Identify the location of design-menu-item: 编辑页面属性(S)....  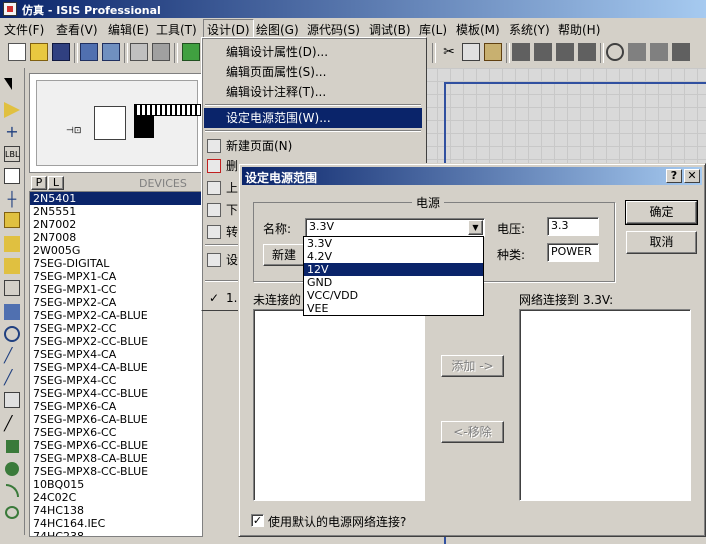
(313, 72).